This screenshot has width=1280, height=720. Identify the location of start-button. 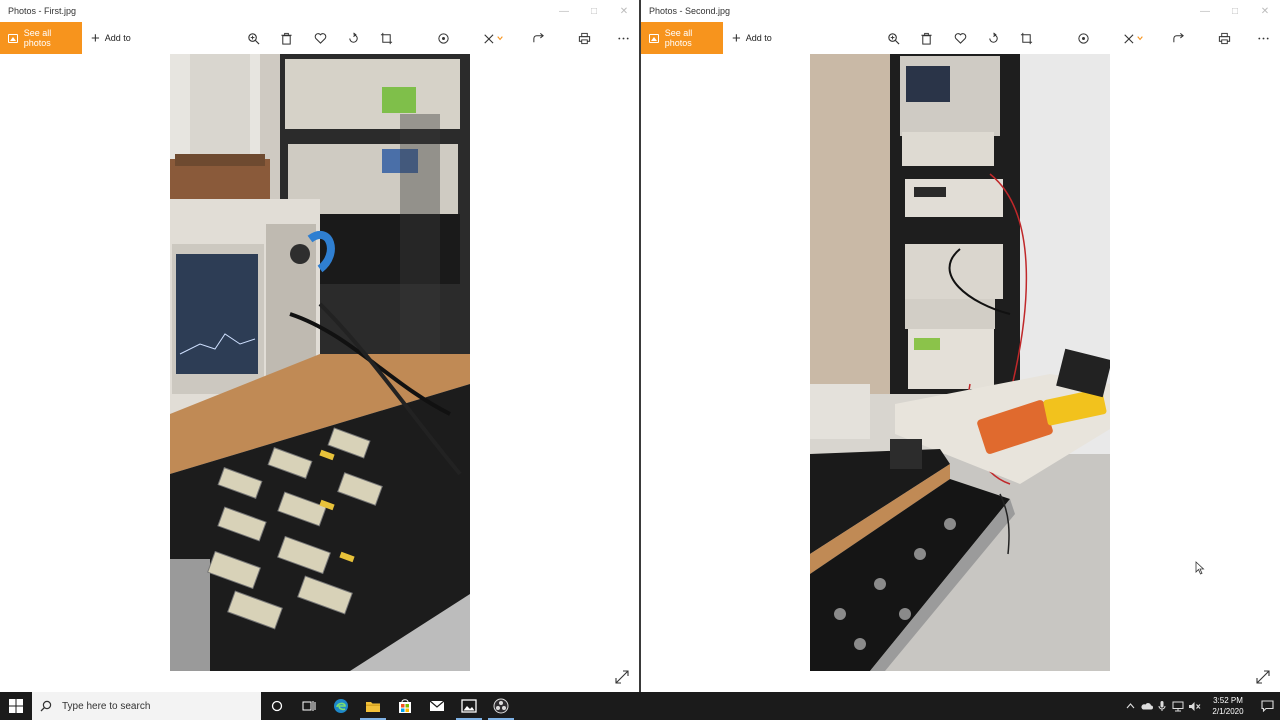
(16, 706).